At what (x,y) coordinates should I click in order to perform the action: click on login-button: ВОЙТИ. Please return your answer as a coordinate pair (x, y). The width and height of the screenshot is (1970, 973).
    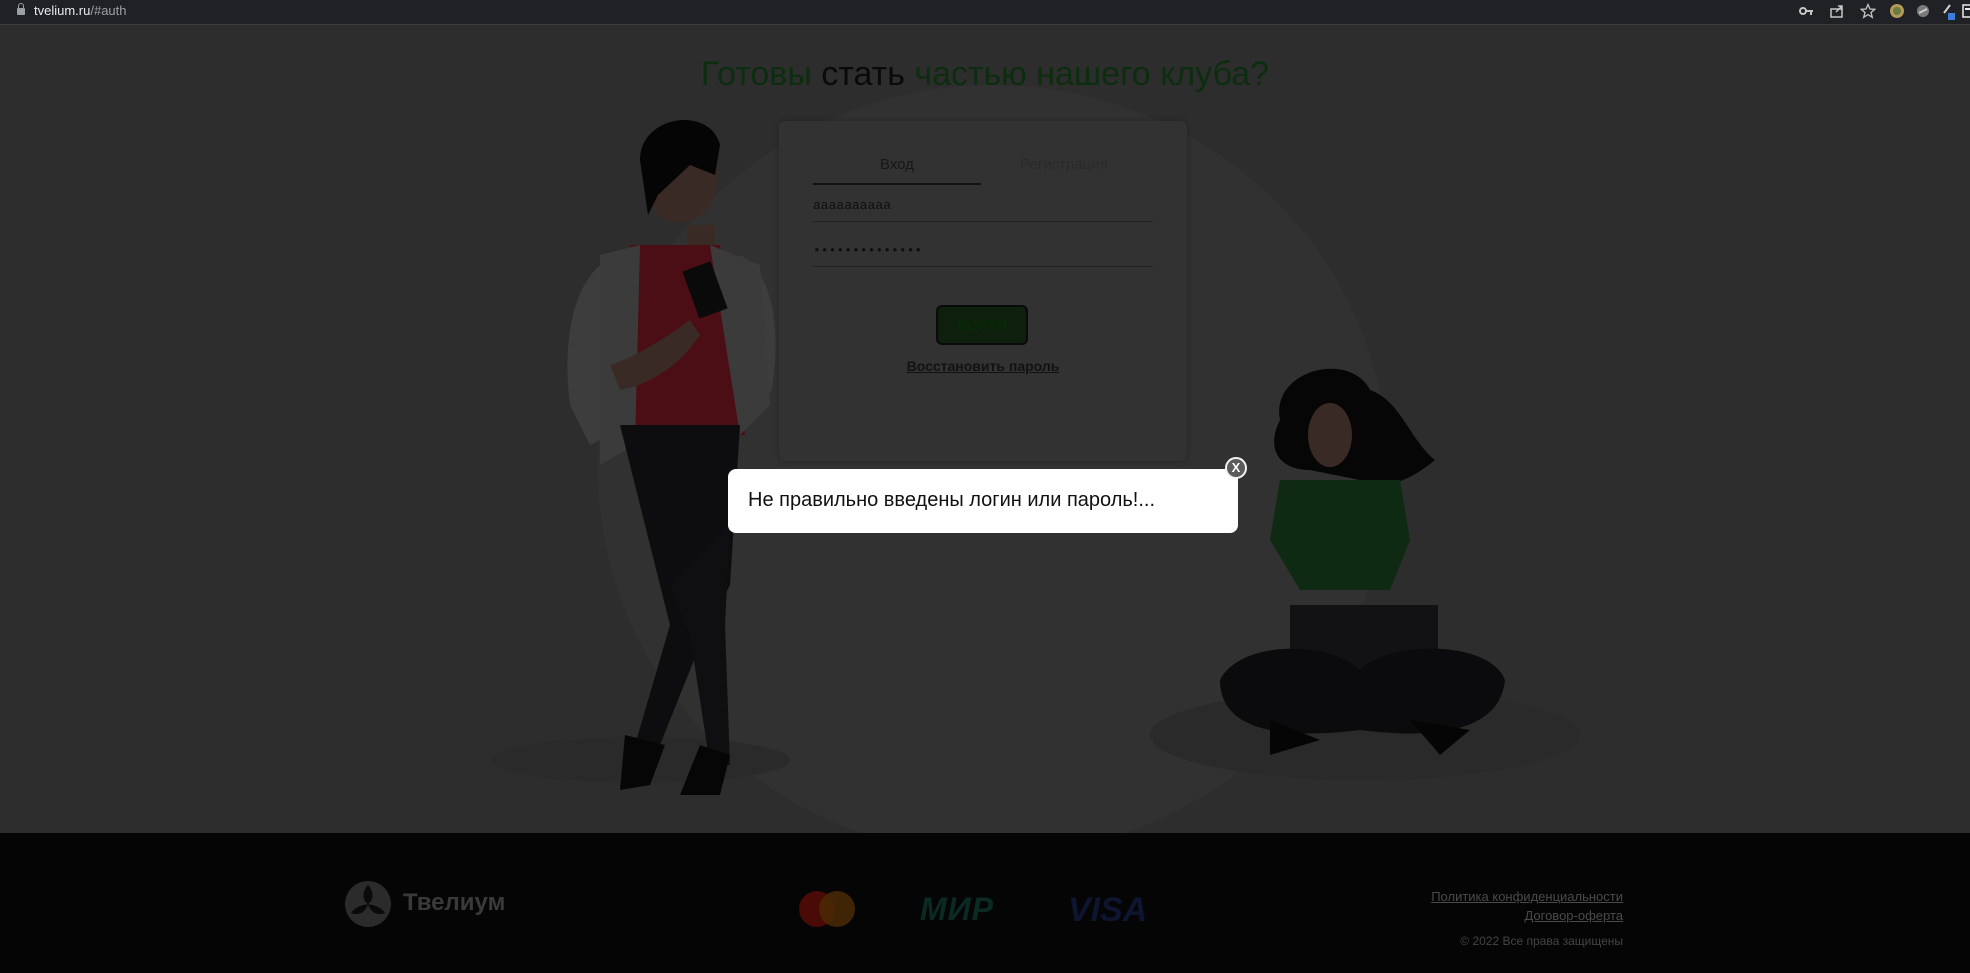
    Looking at the image, I should click on (982, 325).